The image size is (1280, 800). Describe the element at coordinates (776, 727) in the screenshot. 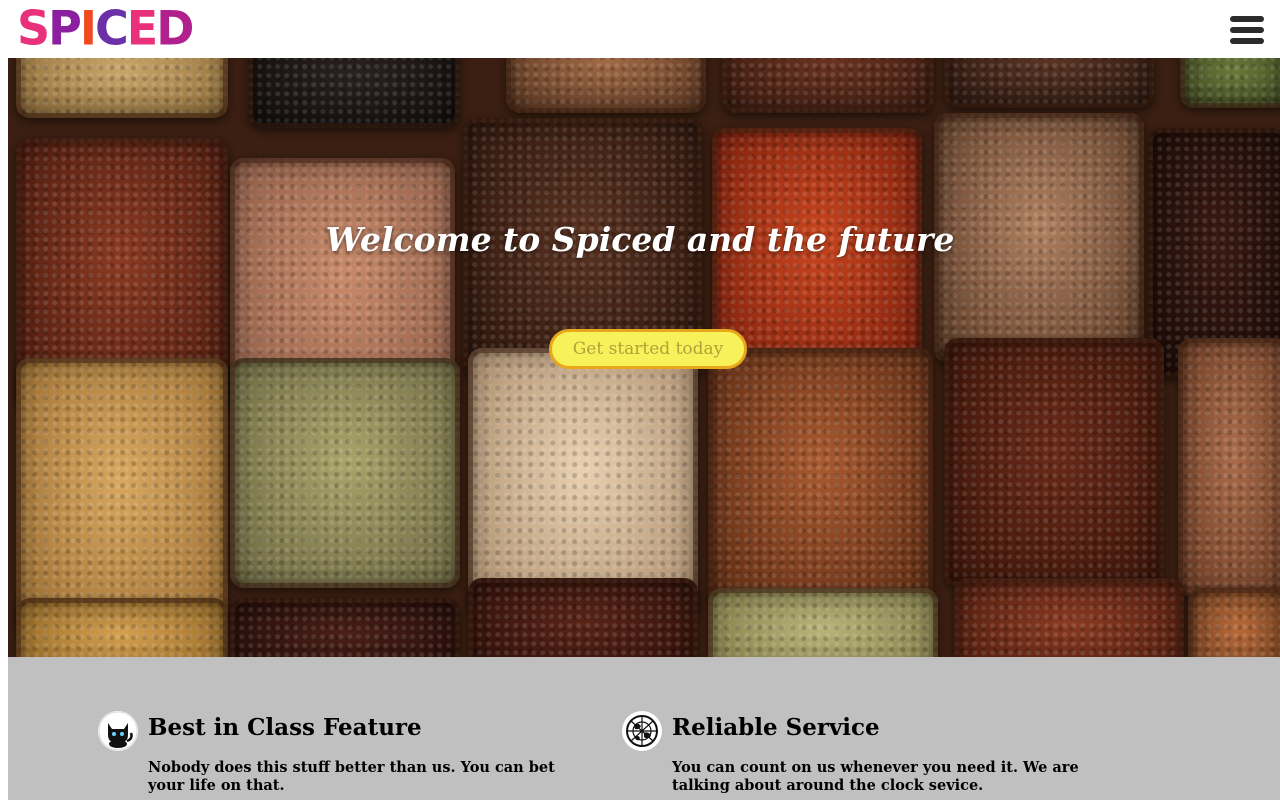

I see `feature-title: Reliable Service` at that location.